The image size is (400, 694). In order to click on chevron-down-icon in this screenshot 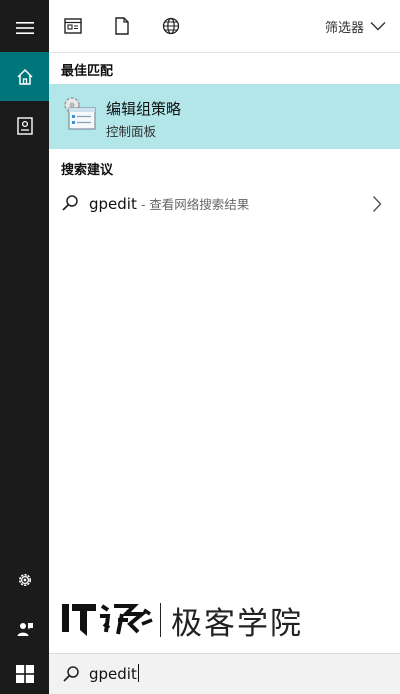, I will do `click(378, 26)`.